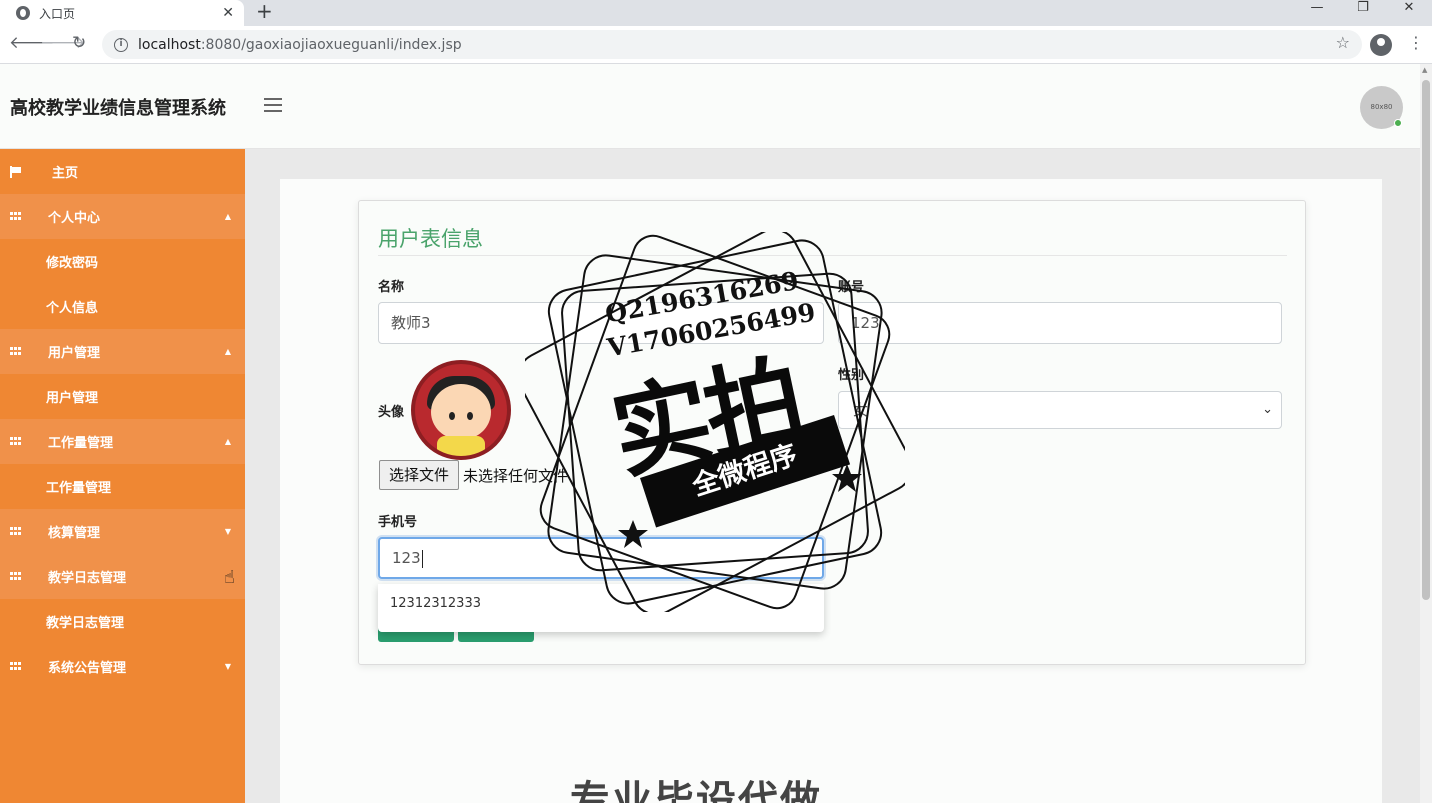 The height and width of the screenshot is (803, 1432). Describe the element at coordinates (406, 558) in the screenshot. I see `phone-input-value: 123` at that location.